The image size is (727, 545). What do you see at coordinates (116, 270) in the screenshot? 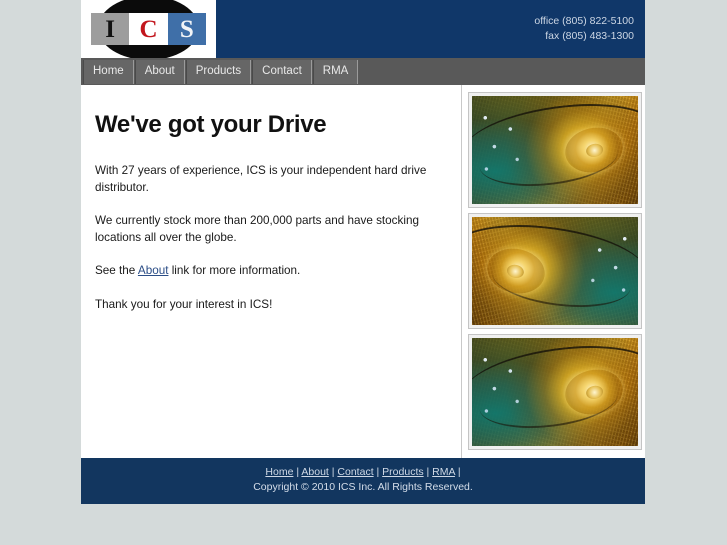
I see `about-text-before: See the` at bounding box center [116, 270].